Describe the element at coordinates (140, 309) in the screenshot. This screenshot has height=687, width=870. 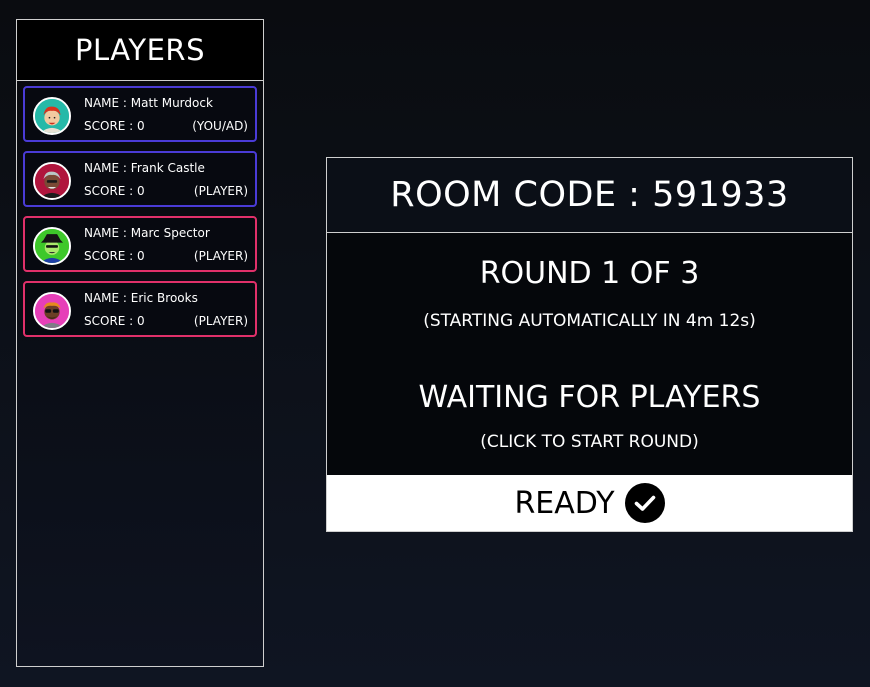
I see `player-card: NAME : Eric Brooks SCORE : 0 (PLAYER)` at that location.